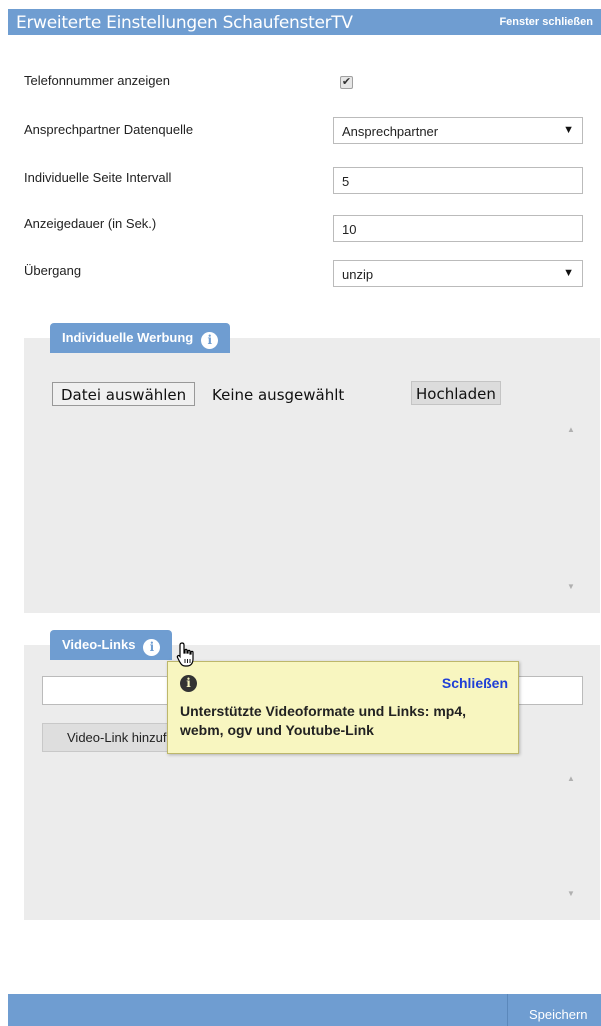  I want to click on dialog-footer: Speichern, so click(304, 1010).